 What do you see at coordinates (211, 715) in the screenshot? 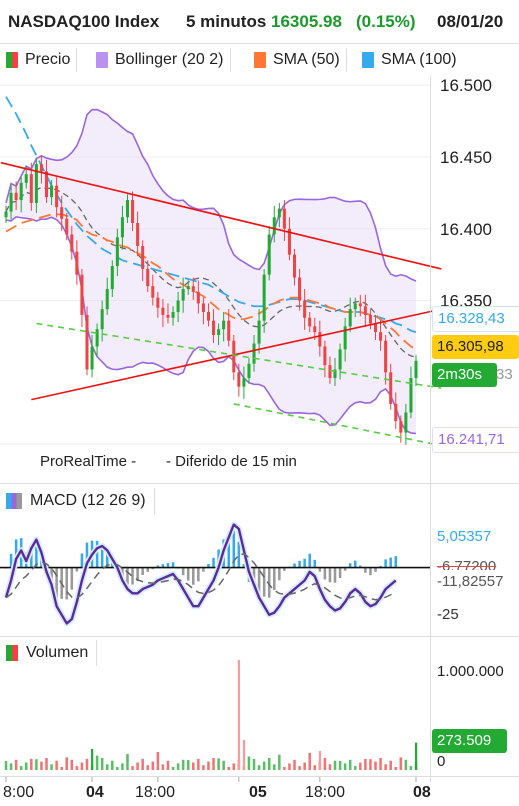
I see `volume-bars` at bounding box center [211, 715].